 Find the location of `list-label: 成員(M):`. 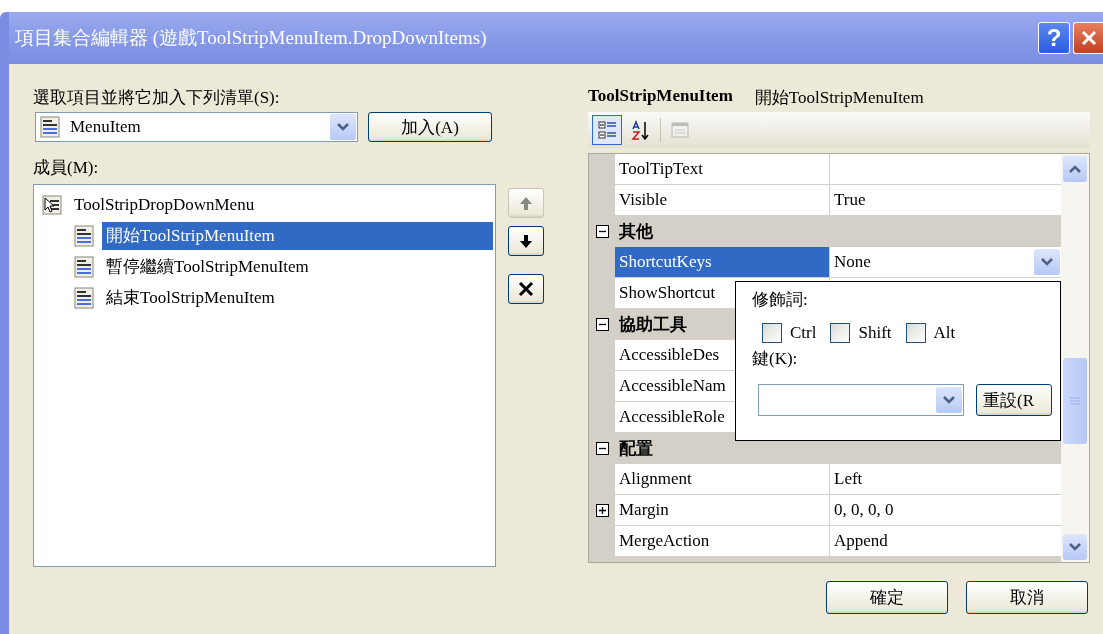

list-label: 成員(M): is located at coordinates (66, 167).